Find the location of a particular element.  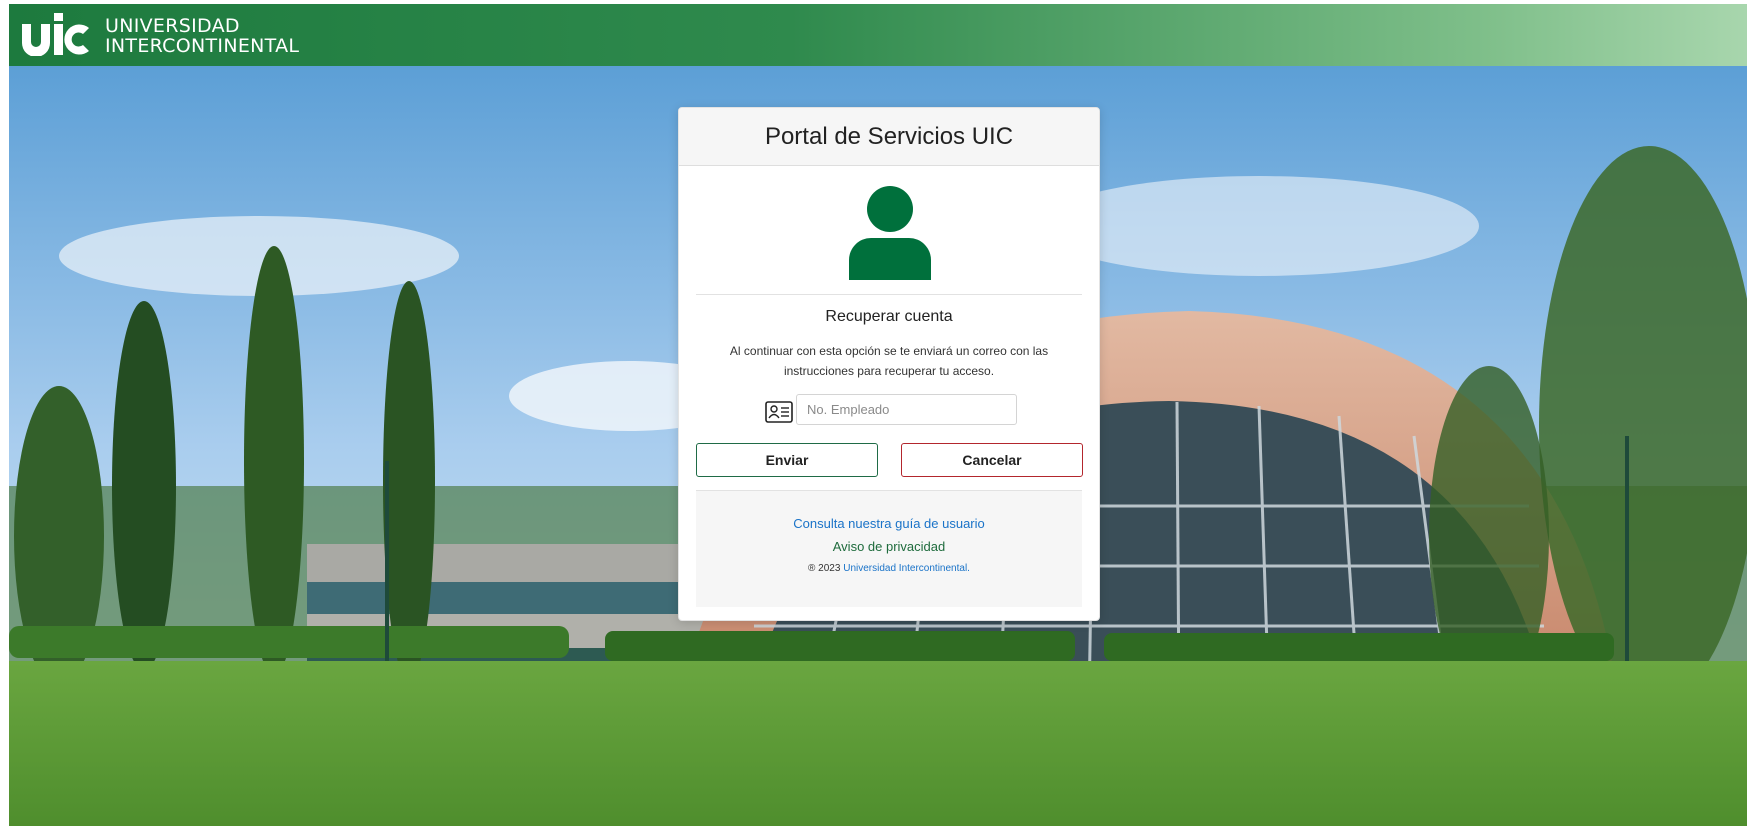

uic-logo-icon is located at coordinates (55, 34).